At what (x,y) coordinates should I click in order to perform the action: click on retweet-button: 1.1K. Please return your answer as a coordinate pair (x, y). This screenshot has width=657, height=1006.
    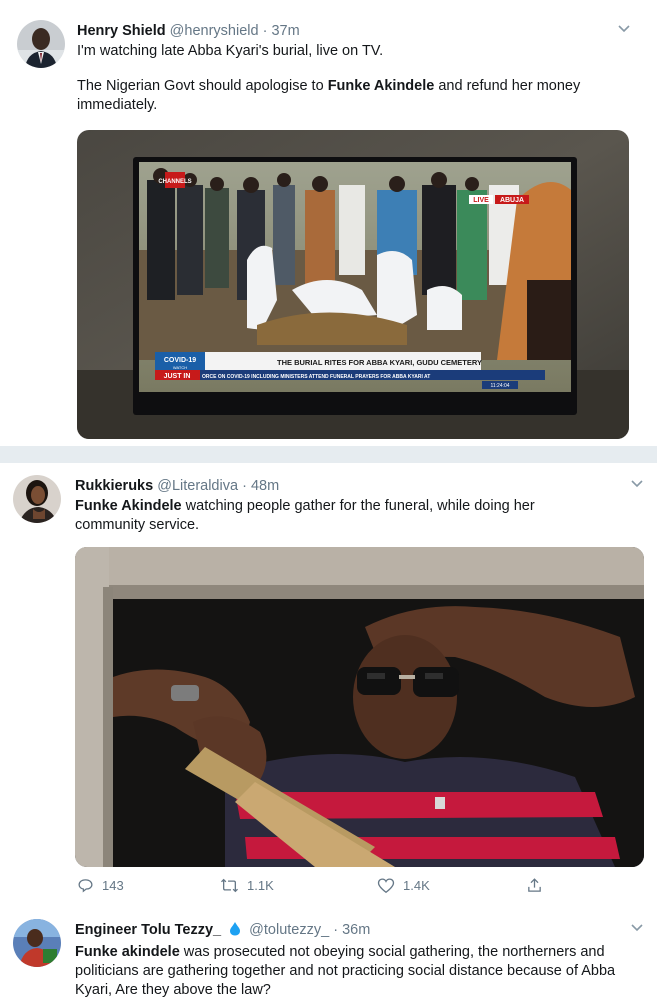
    Looking at the image, I should click on (247, 885).